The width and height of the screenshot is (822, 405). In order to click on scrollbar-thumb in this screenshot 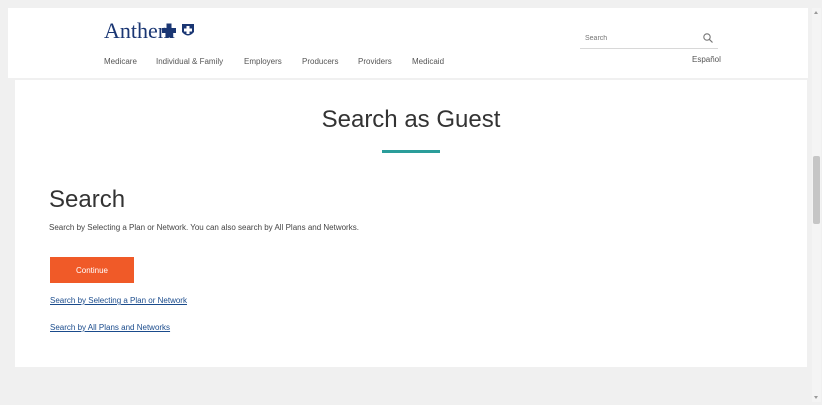, I will do `click(816, 190)`.